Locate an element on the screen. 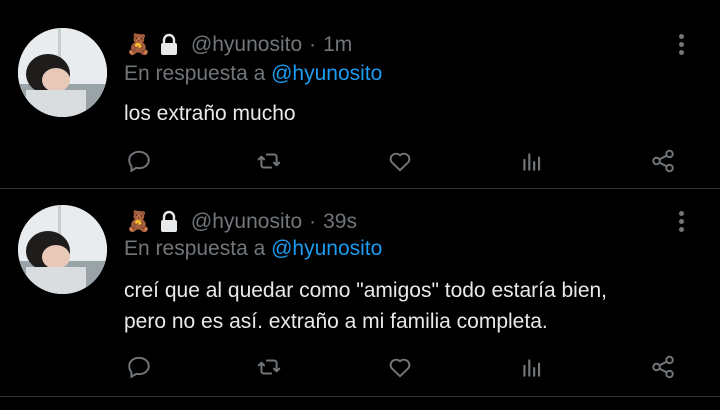 The image size is (720, 410). tweet-text-line: los extraño mucho is located at coordinates (210, 113).